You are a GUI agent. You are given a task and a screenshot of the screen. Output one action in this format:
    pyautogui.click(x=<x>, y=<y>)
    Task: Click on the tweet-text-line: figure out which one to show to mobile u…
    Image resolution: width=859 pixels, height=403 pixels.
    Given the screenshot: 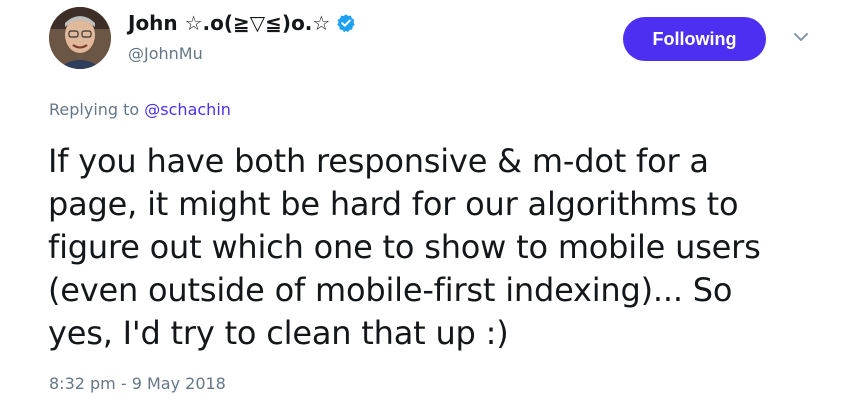 What is the action you would take?
    pyautogui.click(x=404, y=247)
    